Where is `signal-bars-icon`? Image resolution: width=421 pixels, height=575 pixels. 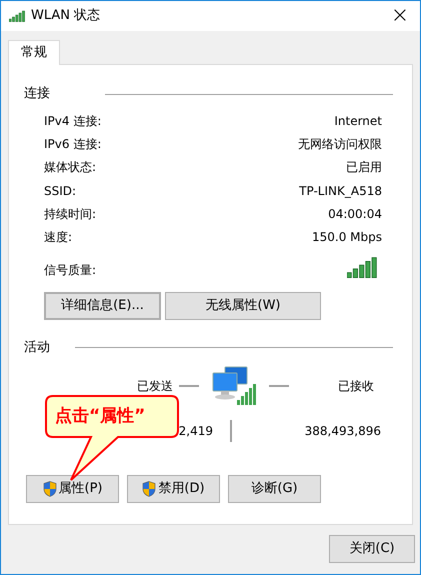
signal-bars-icon is located at coordinates (362, 267).